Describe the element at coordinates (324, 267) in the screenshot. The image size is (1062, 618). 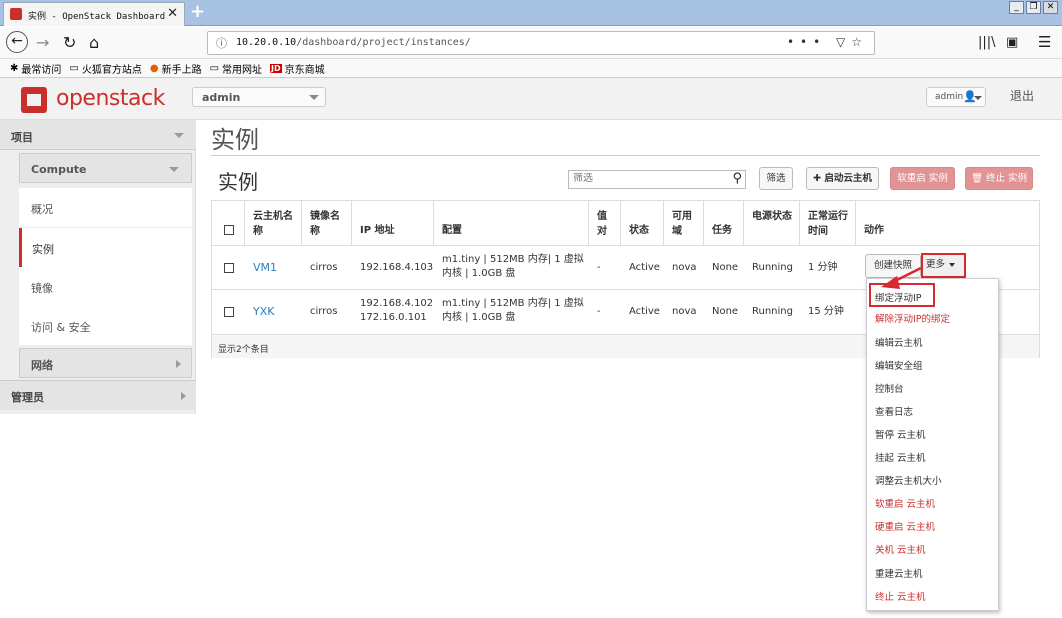
I see `image-name: cirros` at that location.